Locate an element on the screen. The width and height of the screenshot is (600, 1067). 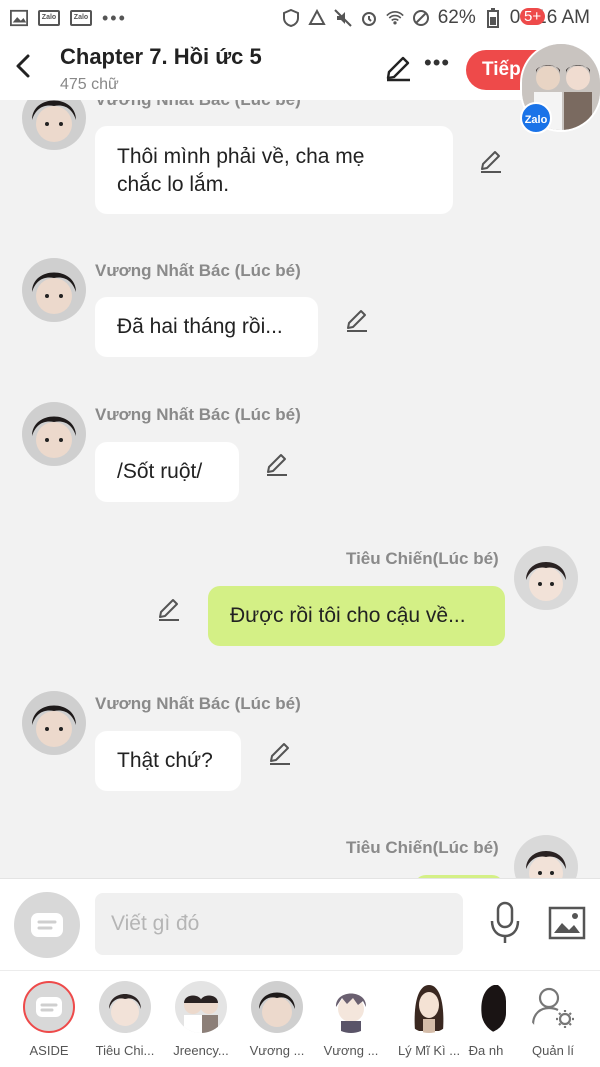
wifi-icon is located at coordinates (394, 18).